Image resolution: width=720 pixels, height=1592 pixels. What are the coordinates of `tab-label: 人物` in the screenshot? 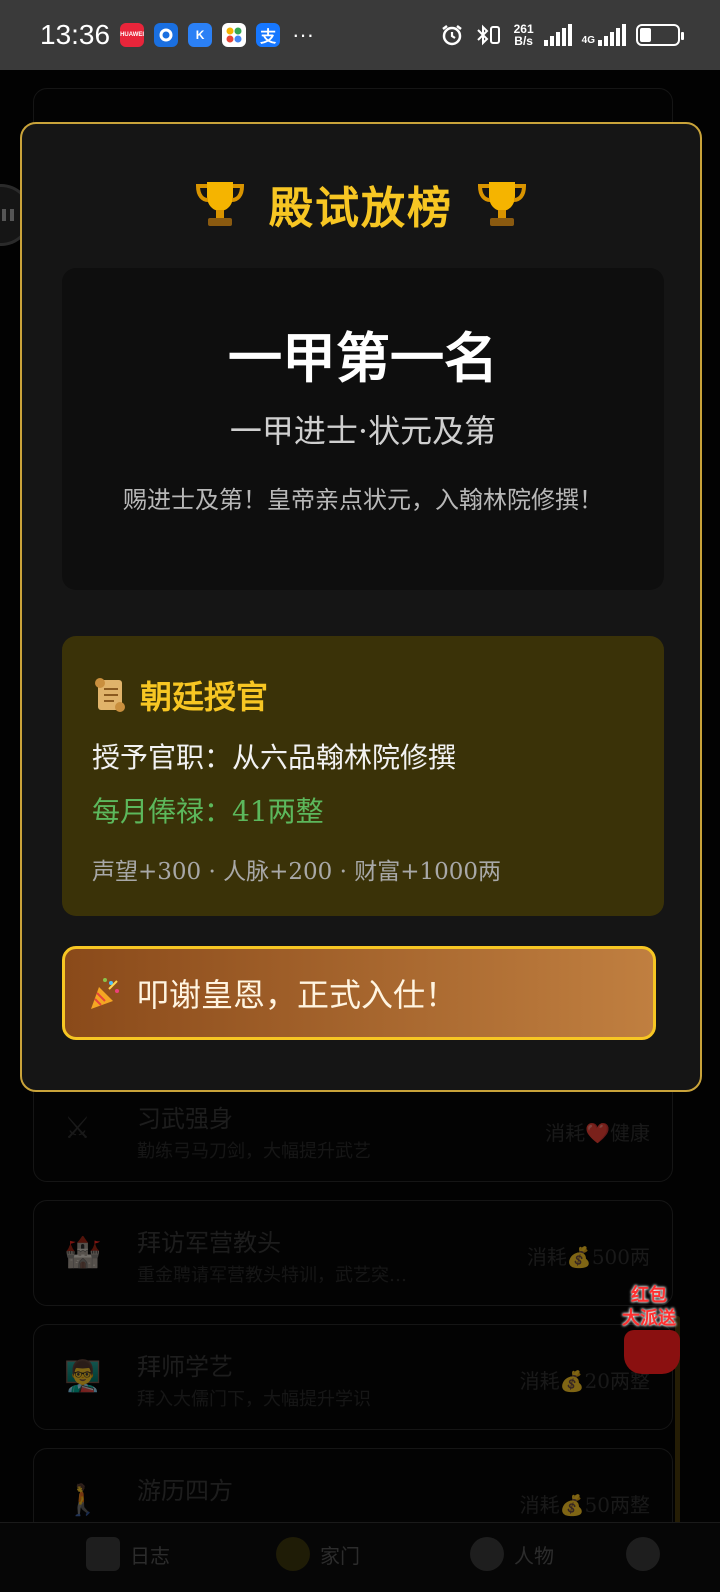 It's located at (534, 1555).